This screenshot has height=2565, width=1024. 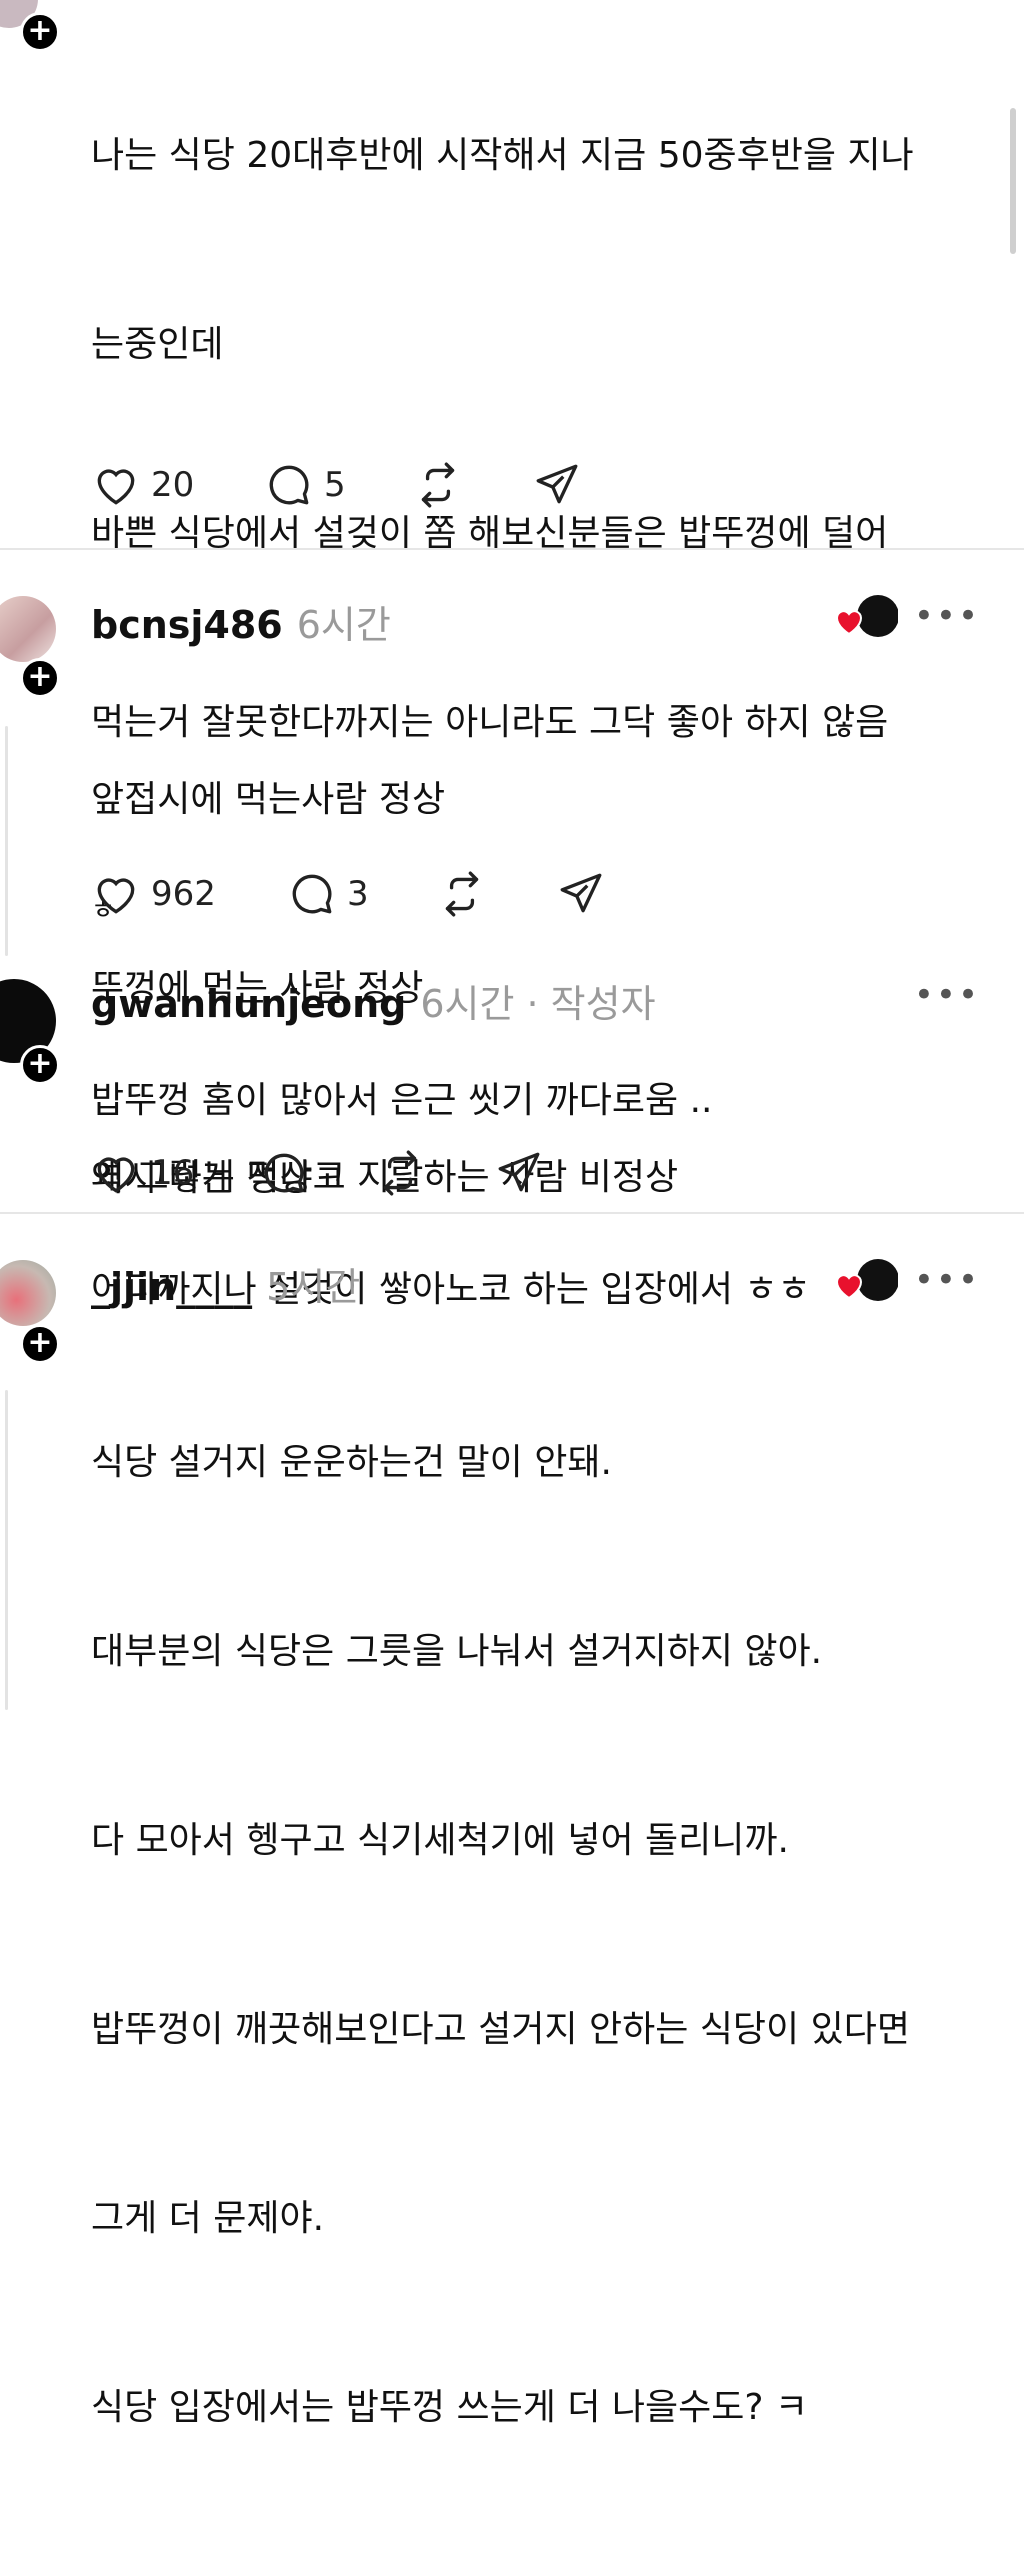 What do you see at coordinates (335, 485) in the screenshot?
I see `reply-count: 5` at bounding box center [335, 485].